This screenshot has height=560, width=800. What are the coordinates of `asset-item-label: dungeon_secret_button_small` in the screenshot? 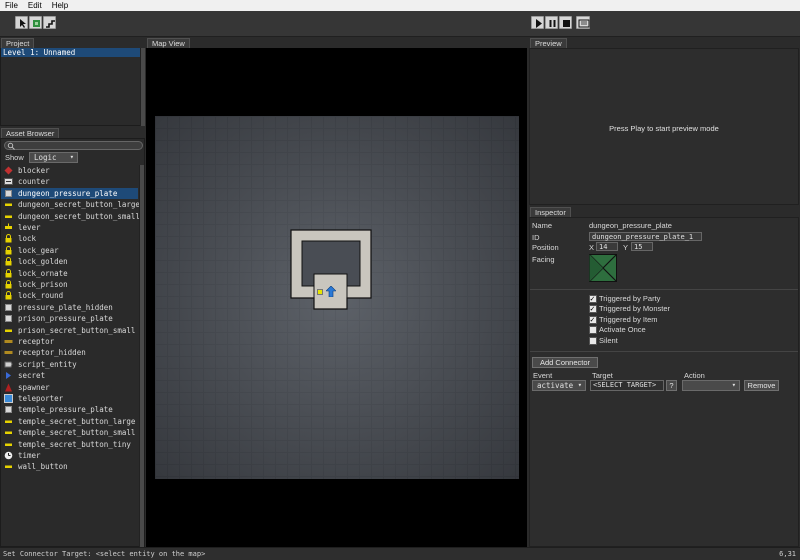 It's located at (79, 216).